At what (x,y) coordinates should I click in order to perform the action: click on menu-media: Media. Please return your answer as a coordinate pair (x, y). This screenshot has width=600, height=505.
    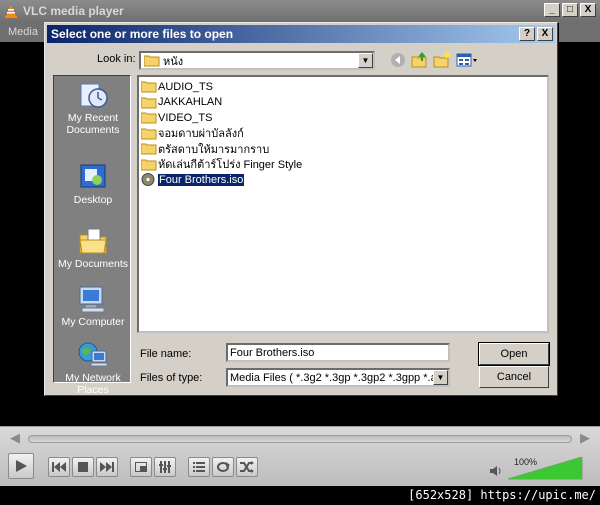
    Looking at the image, I should click on (23, 32).